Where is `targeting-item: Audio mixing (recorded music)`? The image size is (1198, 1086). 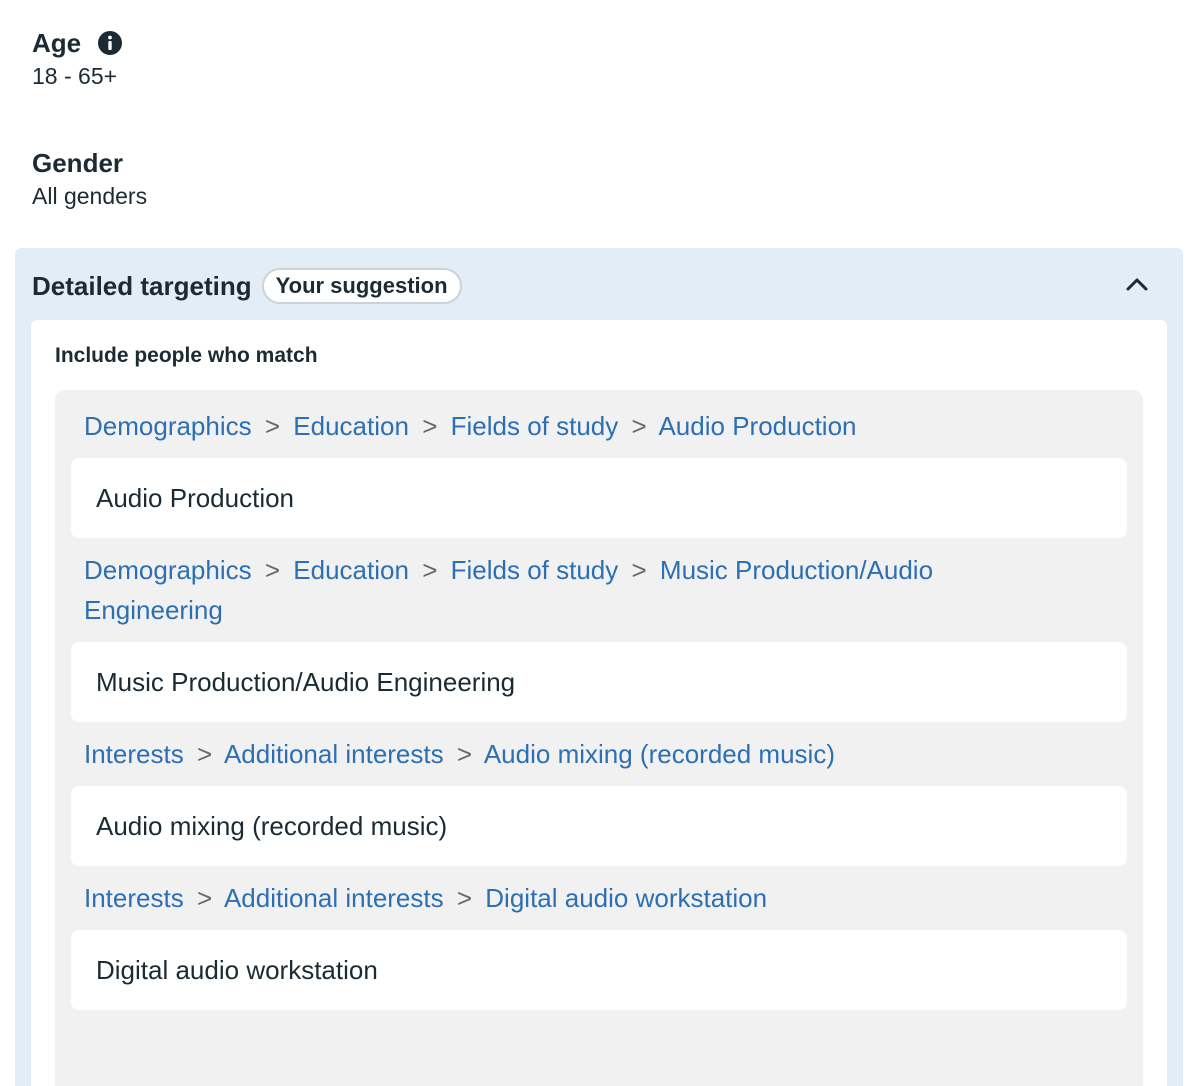 targeting-item: Audio mixing (recorded music) is located at coordinates (599, 826).